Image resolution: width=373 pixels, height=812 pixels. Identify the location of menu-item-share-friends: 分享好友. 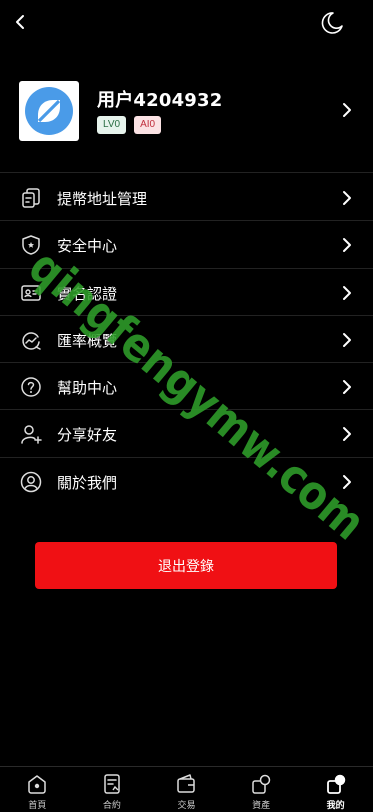
(186, 434).